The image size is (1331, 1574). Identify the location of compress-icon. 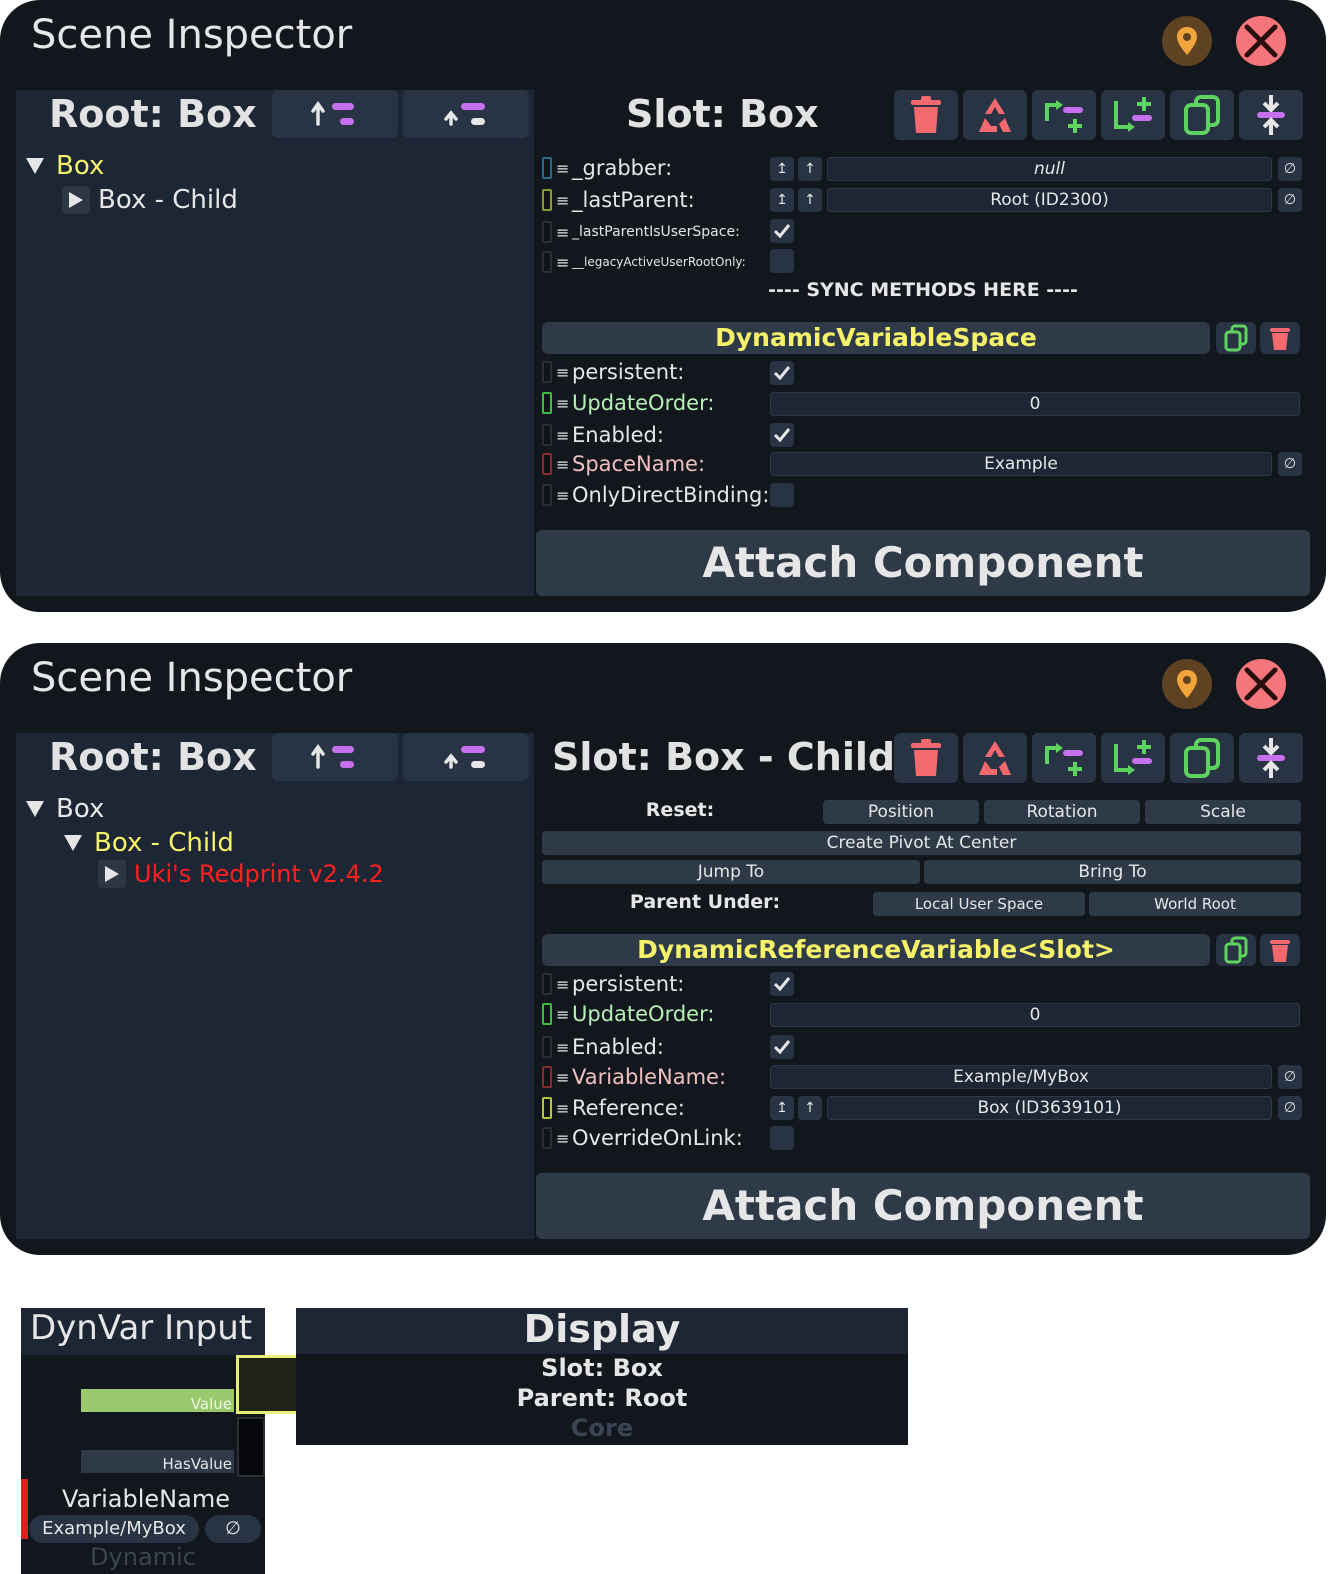
(1271, 115).